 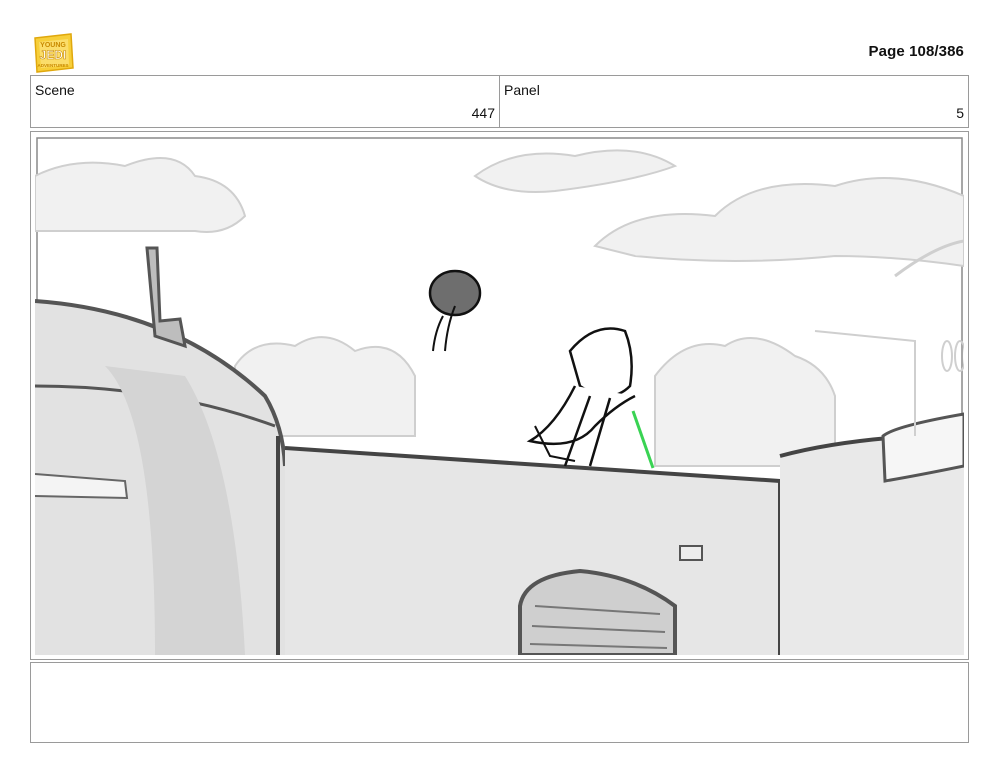 What do you see at coordinates (499, 702) in the screenshot?
I see `panel-notes-box` at bounding box center [499, 702].